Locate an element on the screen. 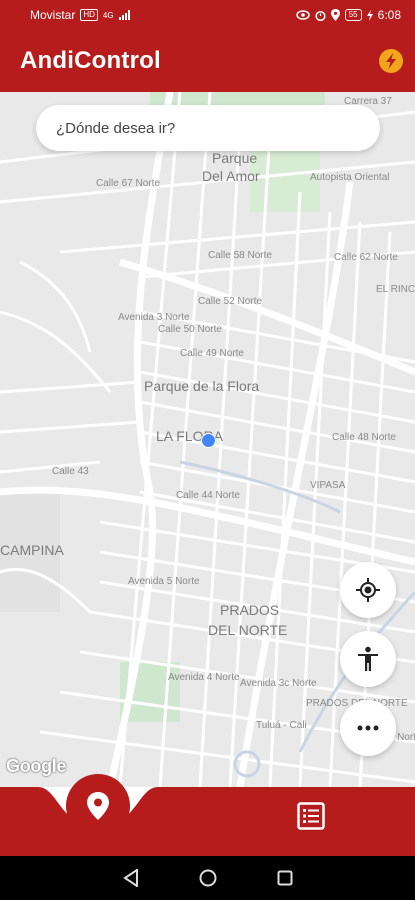 This screenshot has width=415, height=900. label-prados-2: DEL NORTE is located at coordinates (248, 630).